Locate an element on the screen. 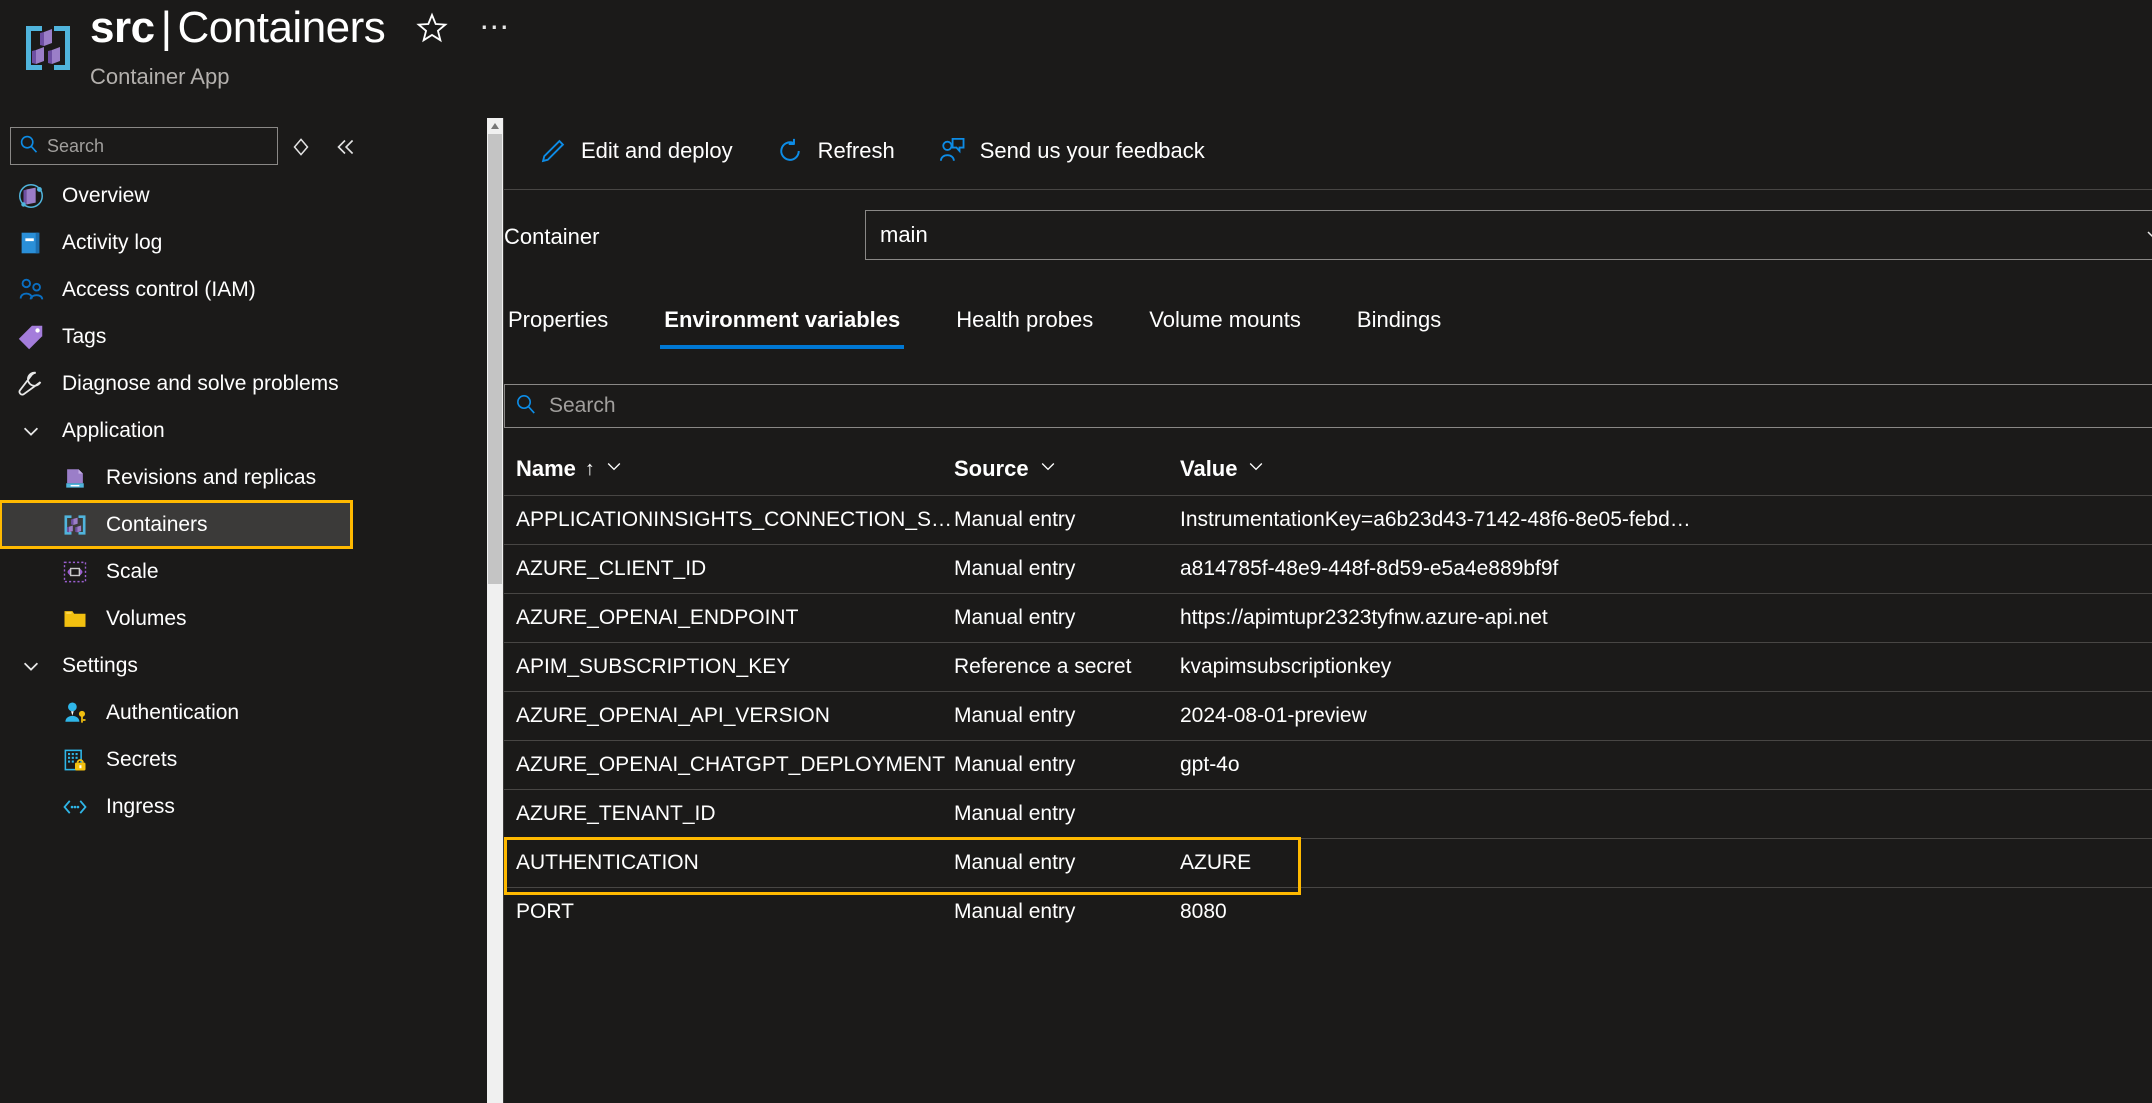  cell-name: AZURE_TENANT_ID is located at coordinates (616, 813).